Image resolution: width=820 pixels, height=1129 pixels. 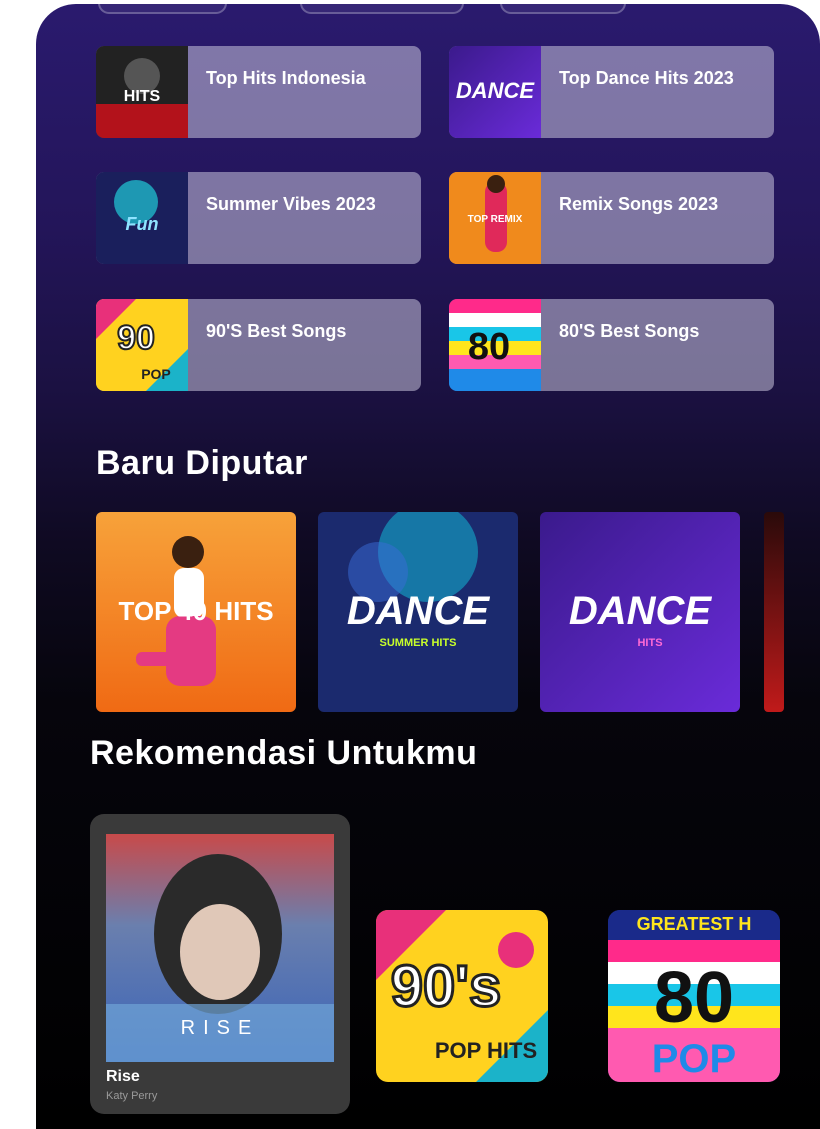 What do you see at coordinates (220, 1028) in the screenshot?
I see `rise-art-text: RISE` at bounding box center [220, 1028].